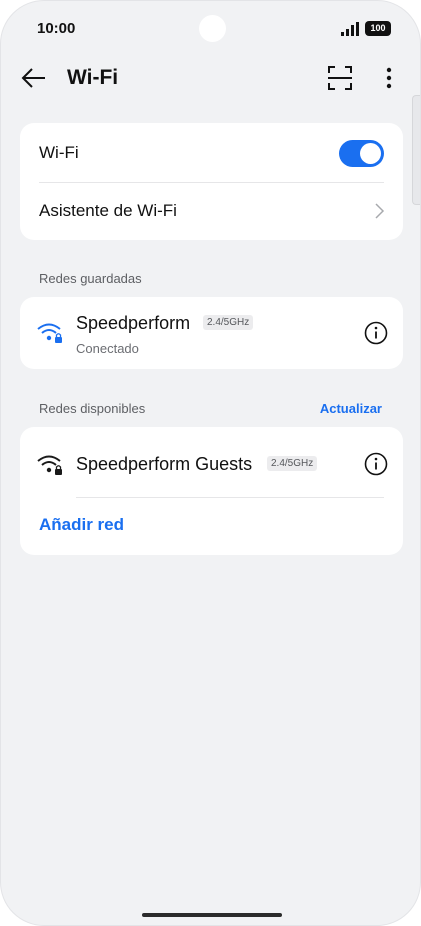  What do you see at coordinates (340, 78) in the screenshot?
I see `scan-icon` at bounding box center [340, 78].